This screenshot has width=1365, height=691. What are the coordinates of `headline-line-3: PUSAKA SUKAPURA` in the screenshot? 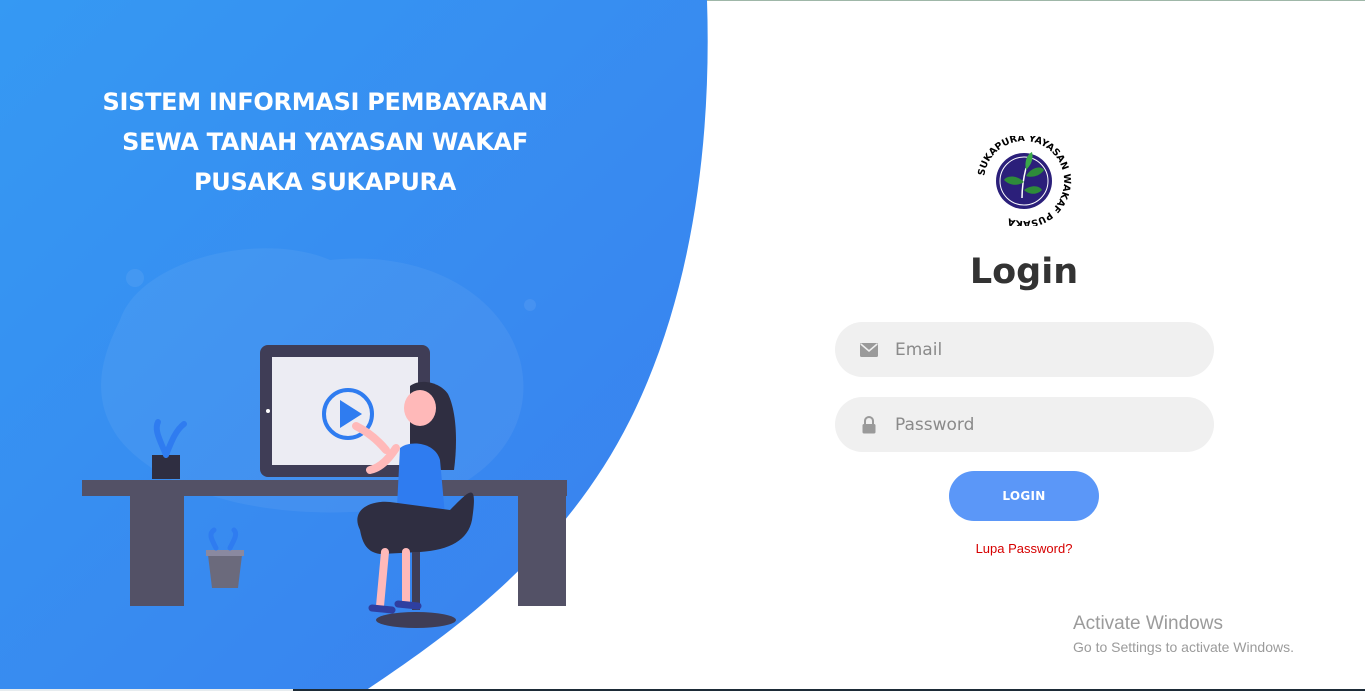 It's located at (325, 182).